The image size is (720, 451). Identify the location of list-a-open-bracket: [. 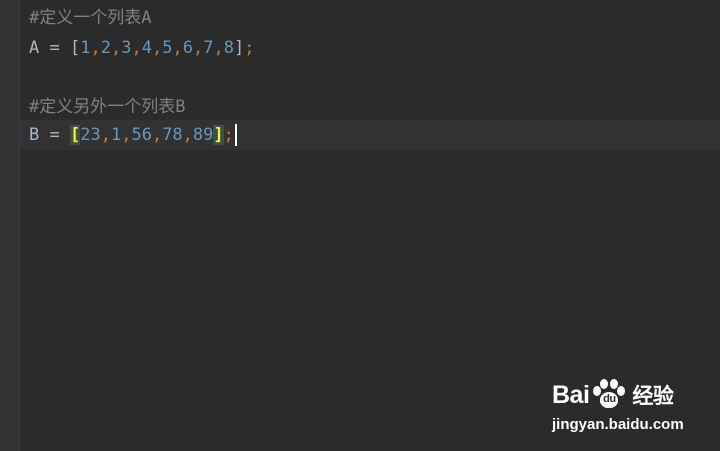
(75, 48).